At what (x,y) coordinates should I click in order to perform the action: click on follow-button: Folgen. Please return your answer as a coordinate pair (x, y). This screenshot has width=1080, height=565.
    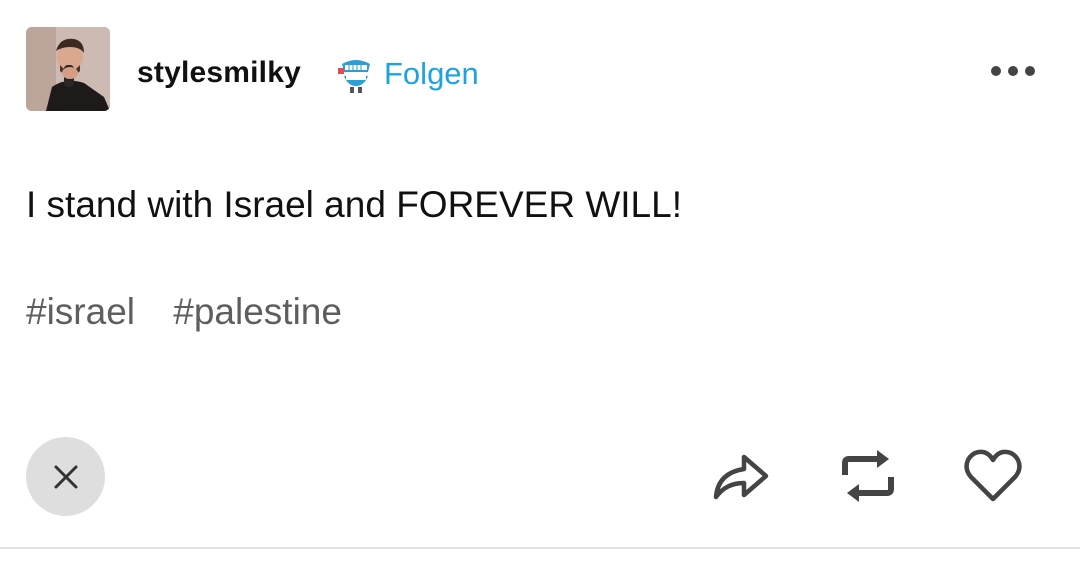
    Looking at the image, I should click on (431, 74).